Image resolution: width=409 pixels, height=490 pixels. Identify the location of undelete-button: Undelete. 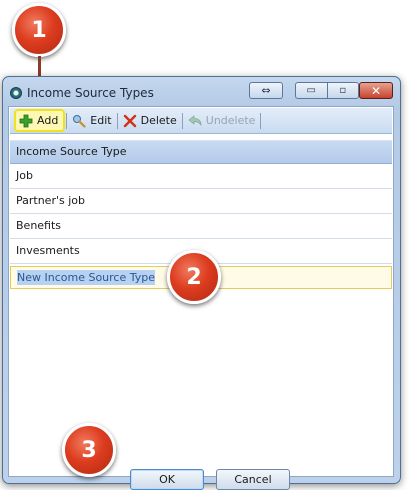
(222, 120).